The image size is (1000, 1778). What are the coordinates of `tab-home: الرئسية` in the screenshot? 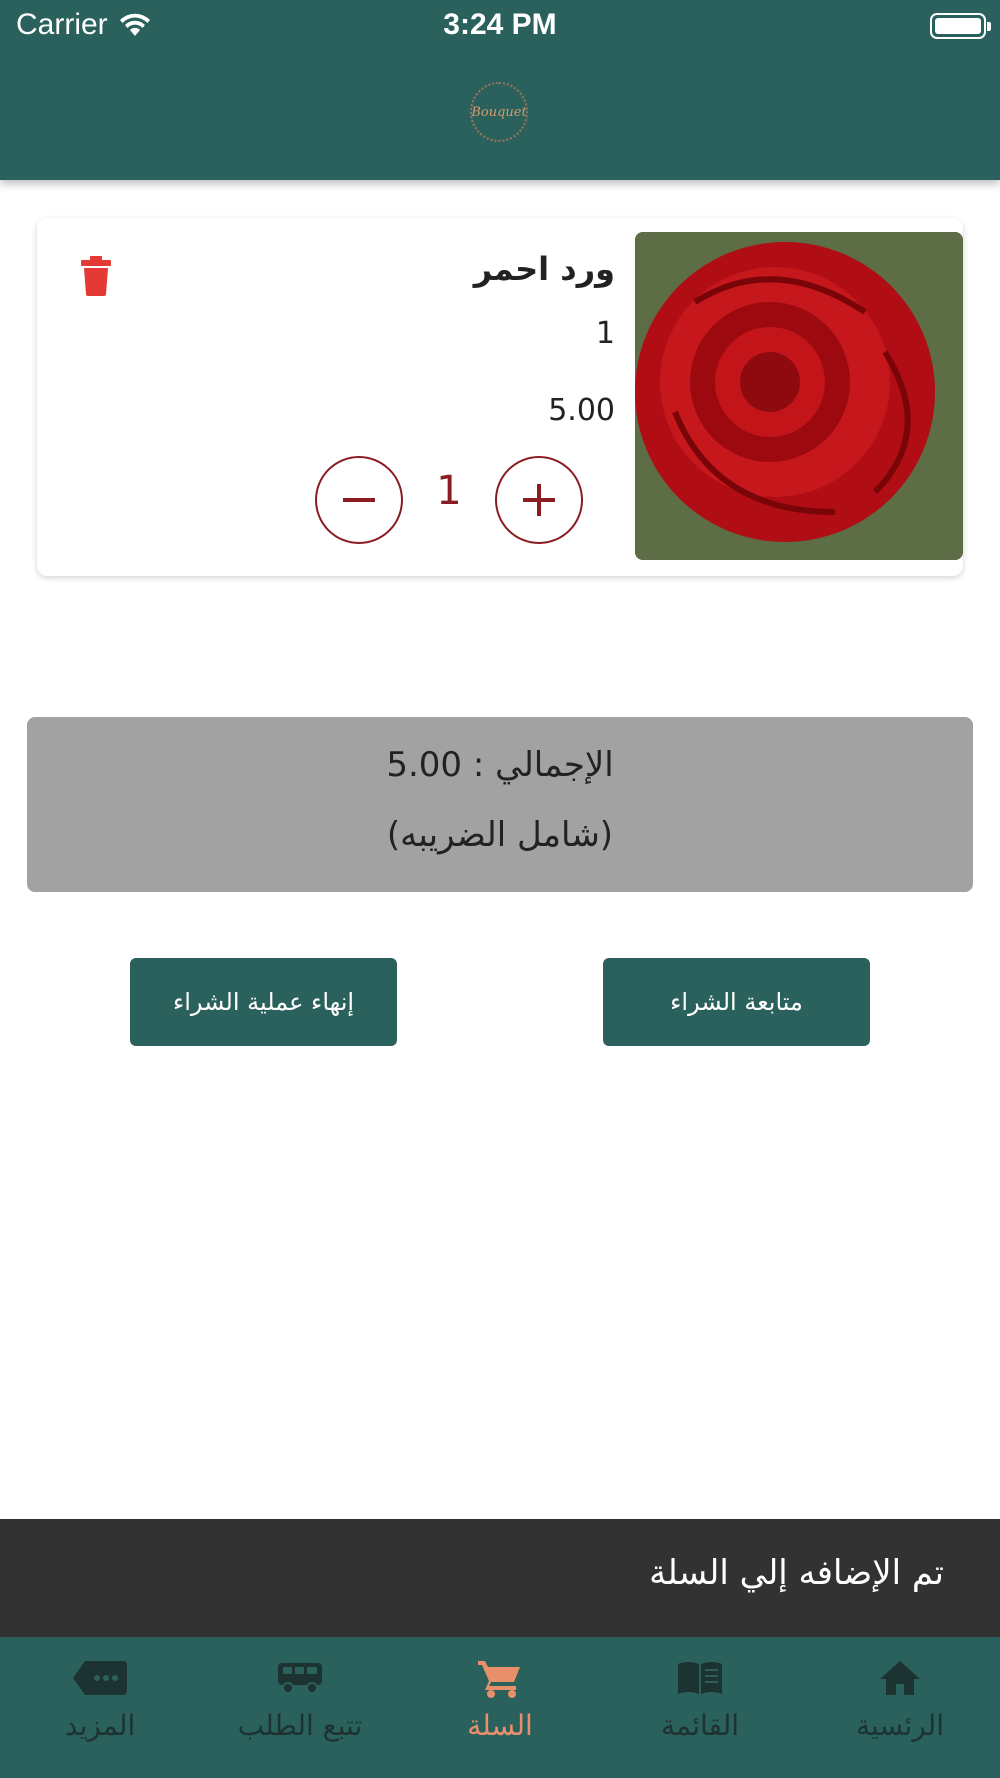 It's located at (900, 1707).